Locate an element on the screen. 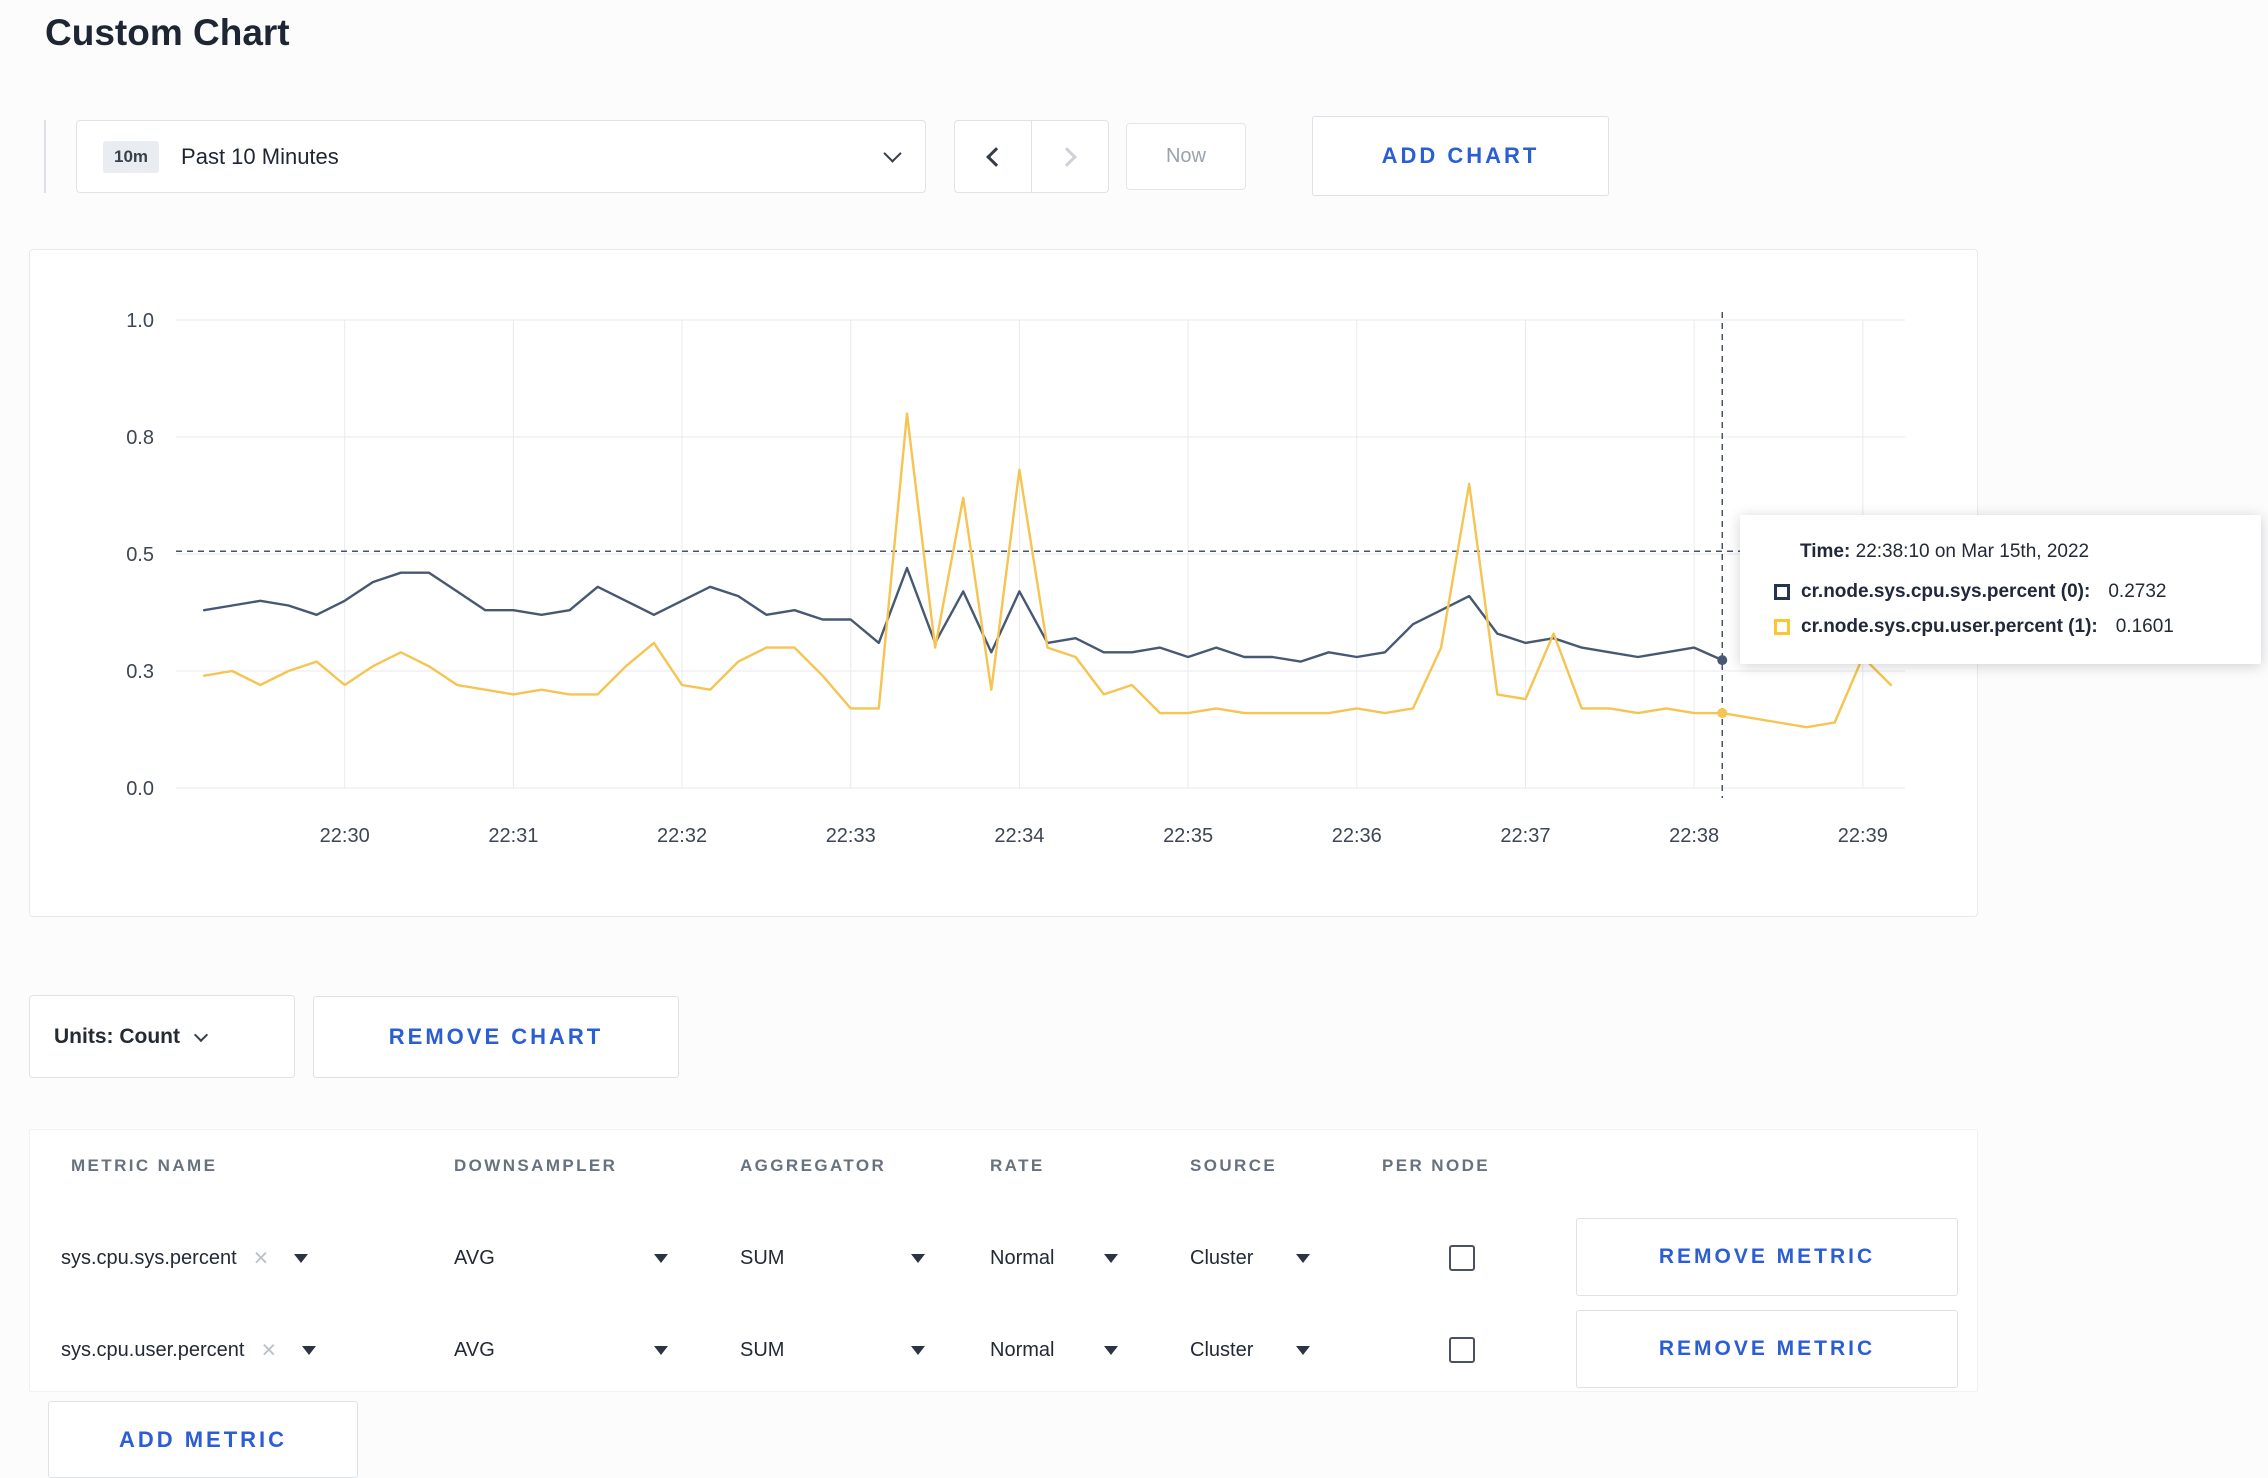 Image resolution: width=2268 pixels, height=1478 pixels. tooltip-series-label: cr.node.sys.cpu.sys.percent (0): is located at coordinates (1946, 591).